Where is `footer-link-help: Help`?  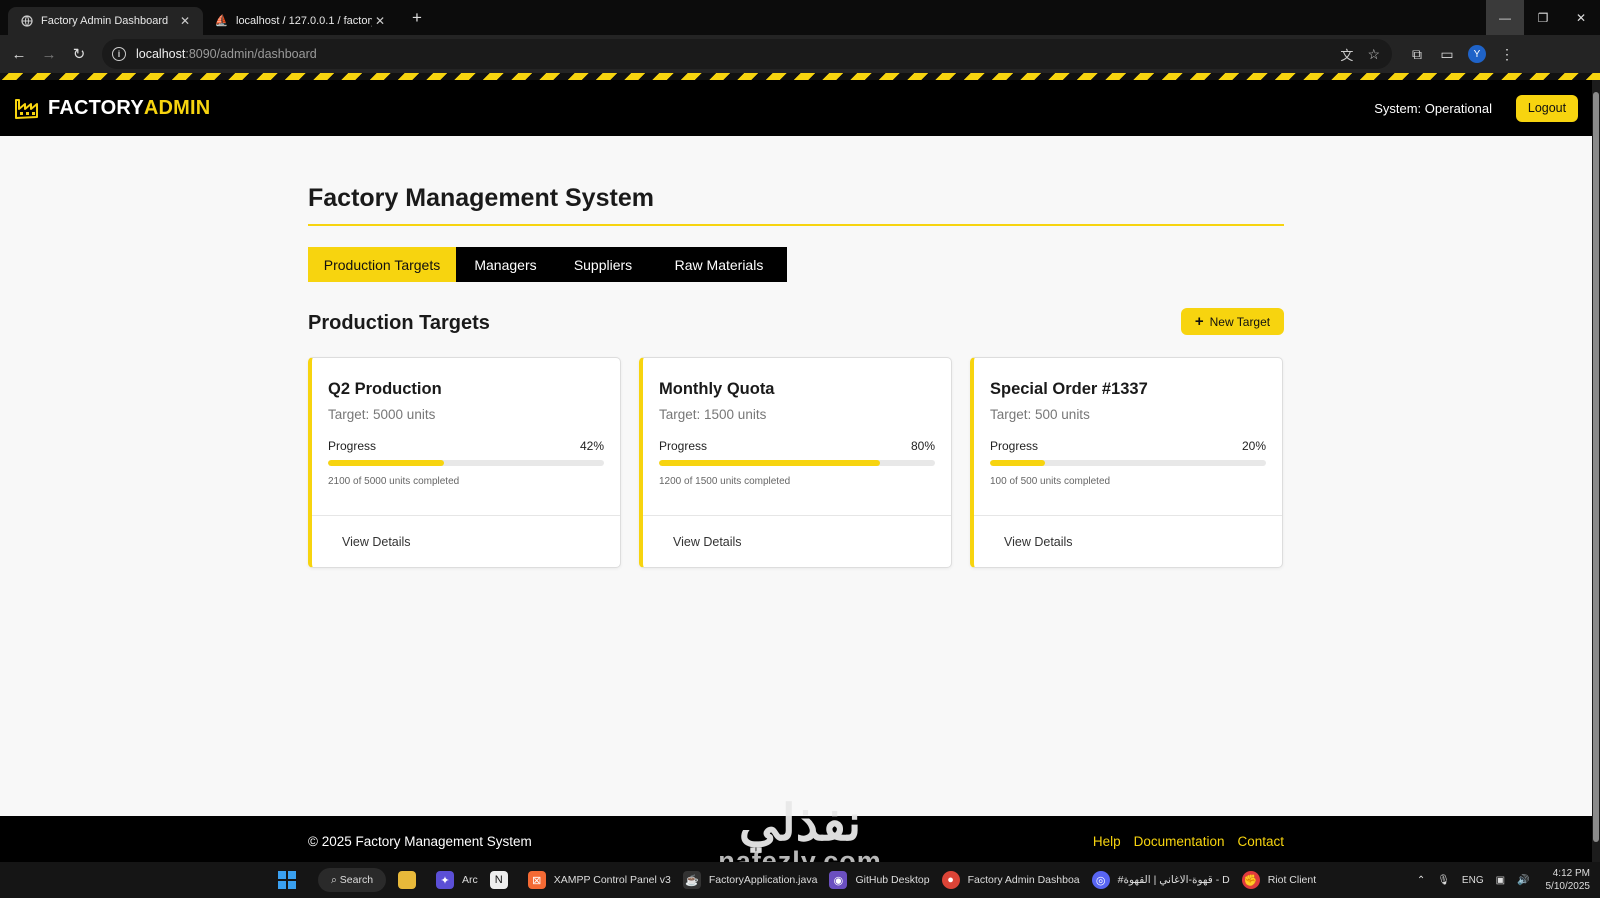
footer-link-help: Help is located at coordinates (1107, 841).